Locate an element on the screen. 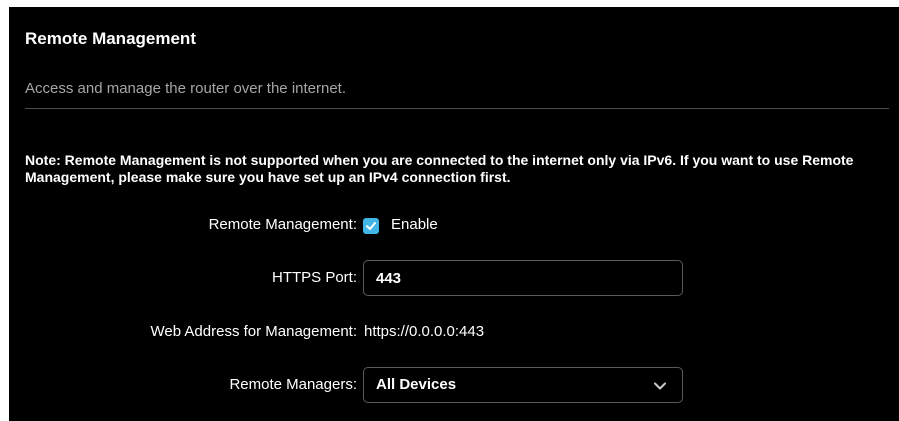  enable-label: Enable is located at coordinates (414, 224).